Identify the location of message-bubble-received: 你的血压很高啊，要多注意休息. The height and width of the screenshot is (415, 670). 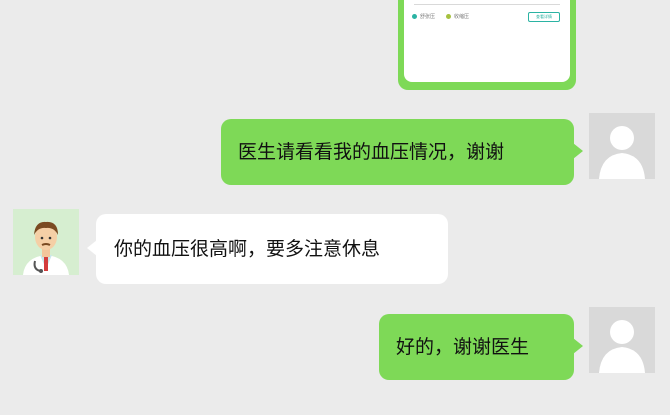
(267, 249).